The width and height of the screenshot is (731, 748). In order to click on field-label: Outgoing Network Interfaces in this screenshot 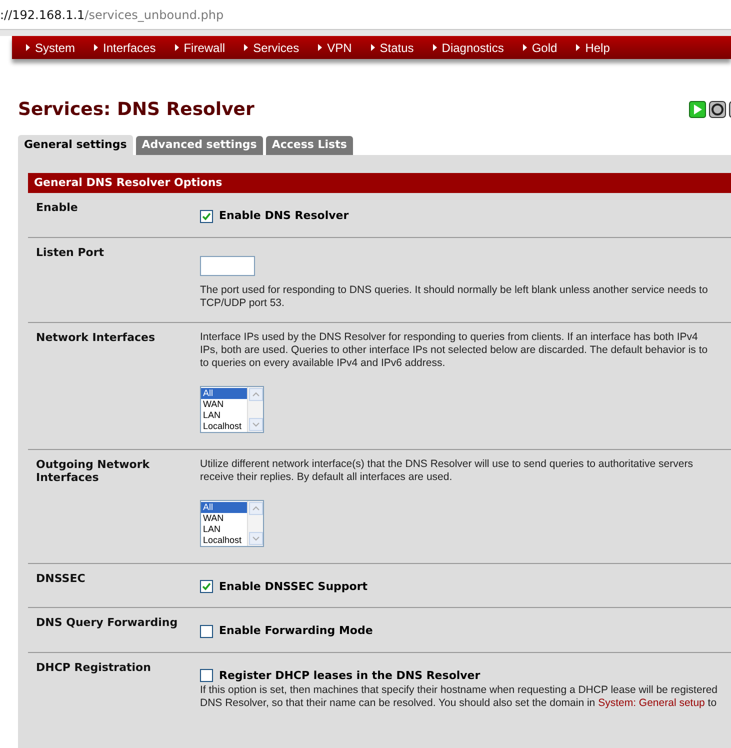, I will do `click(93, 472)`.